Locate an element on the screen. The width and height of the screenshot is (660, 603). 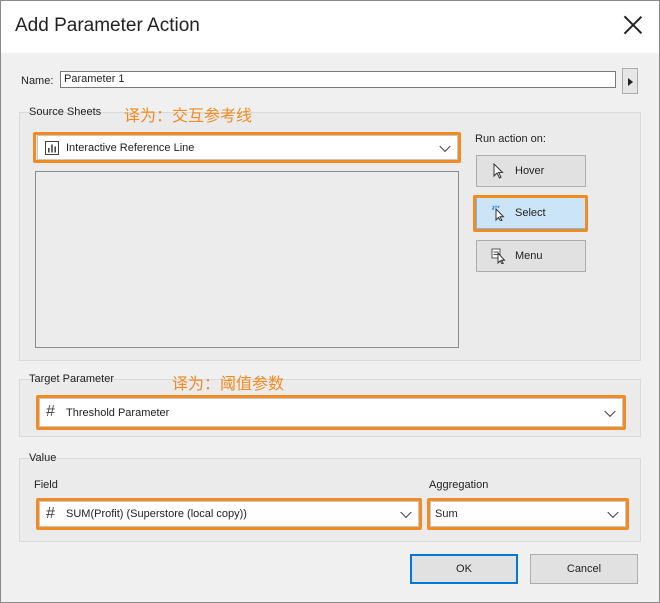
value-label: Value is located at coordinates (43, 458).